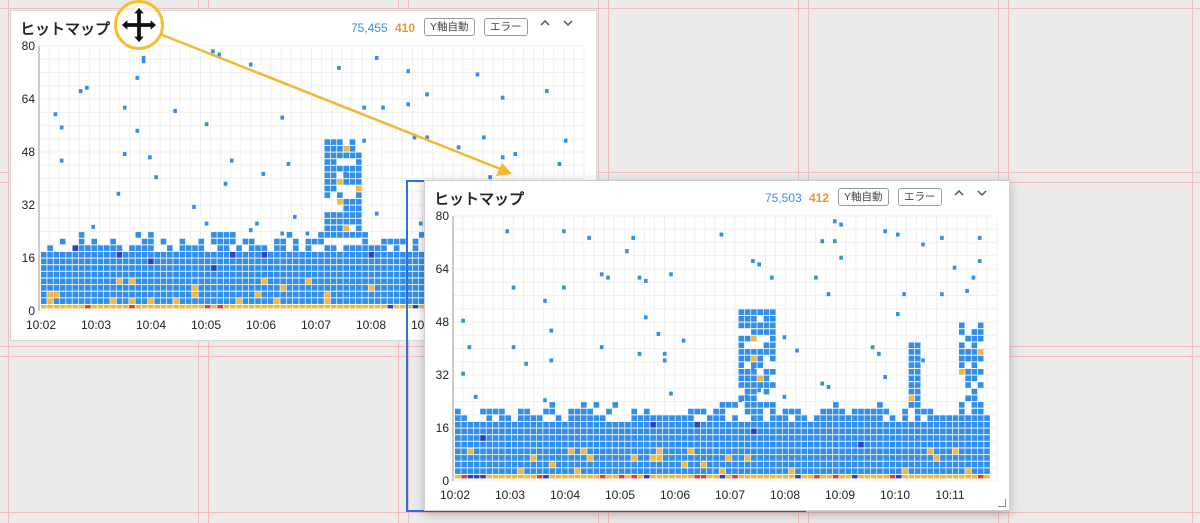 The height and width of the screenshot is (523, 1200). I want to click on x-tick-label: 10:05, so click(620, 495).